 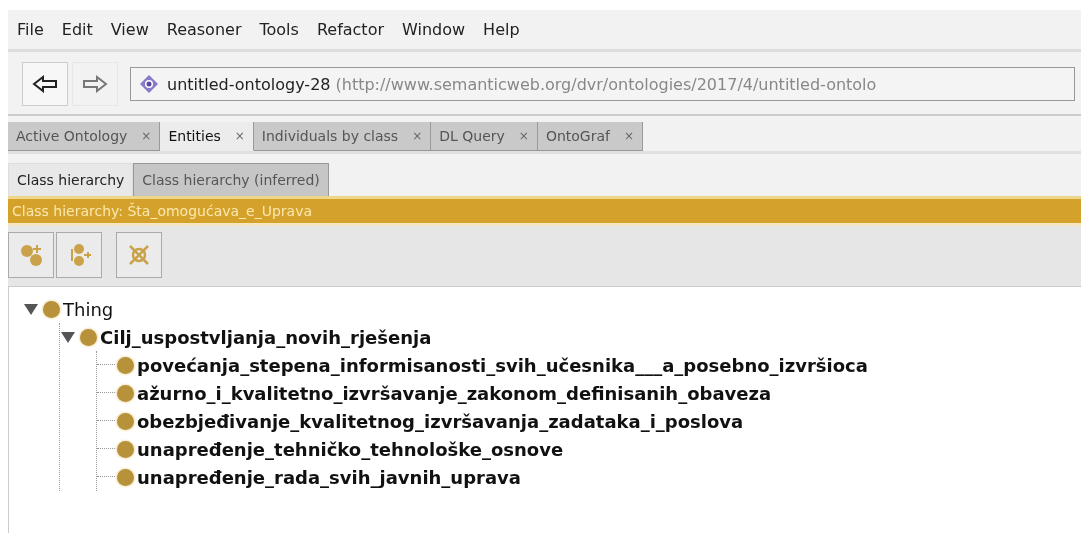 I want to click on arrow-left-icon, so click(x=45, y=84).